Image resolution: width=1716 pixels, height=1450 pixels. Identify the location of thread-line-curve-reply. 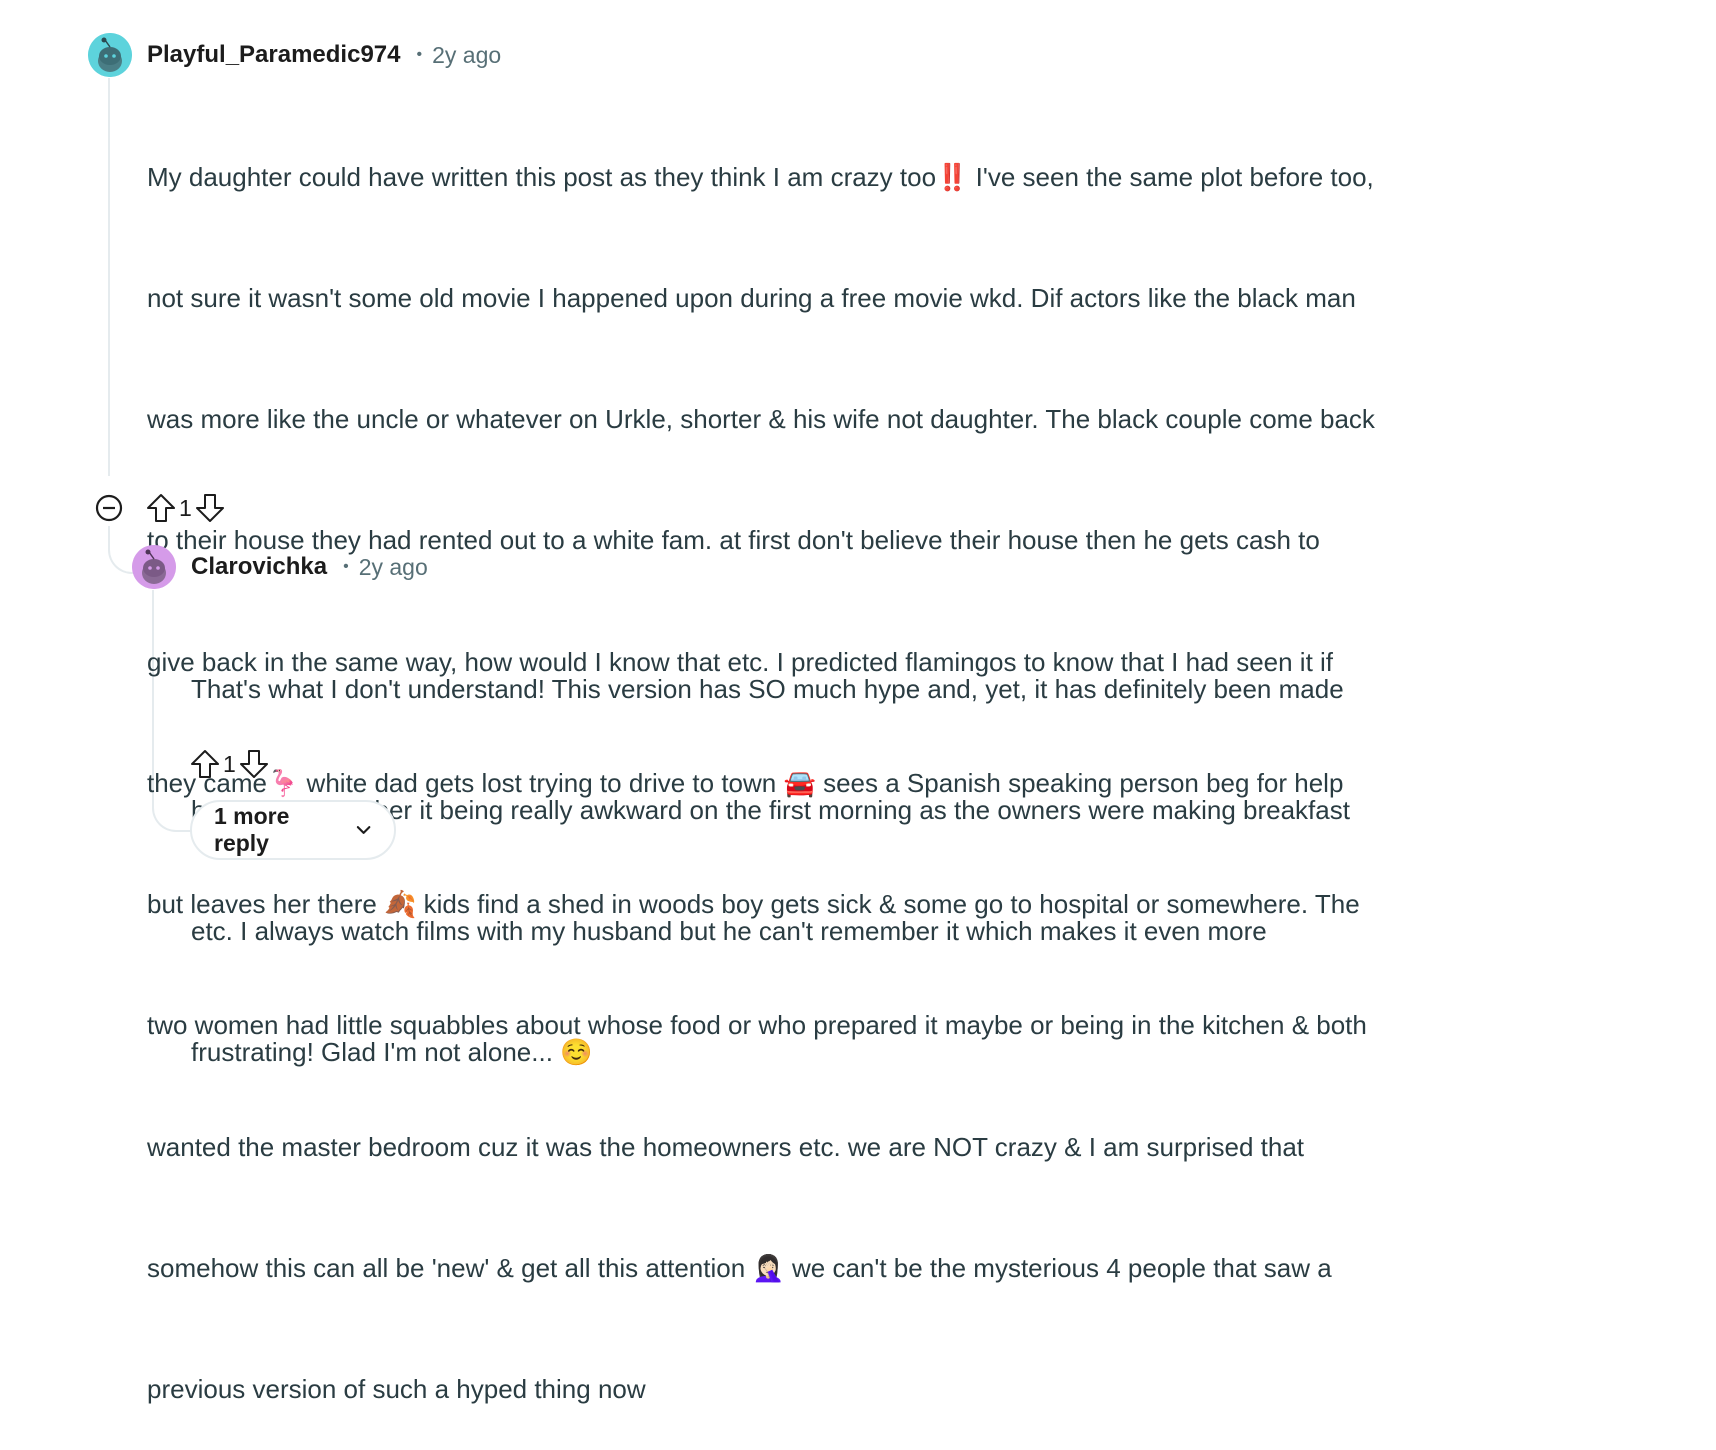
(121, 550).